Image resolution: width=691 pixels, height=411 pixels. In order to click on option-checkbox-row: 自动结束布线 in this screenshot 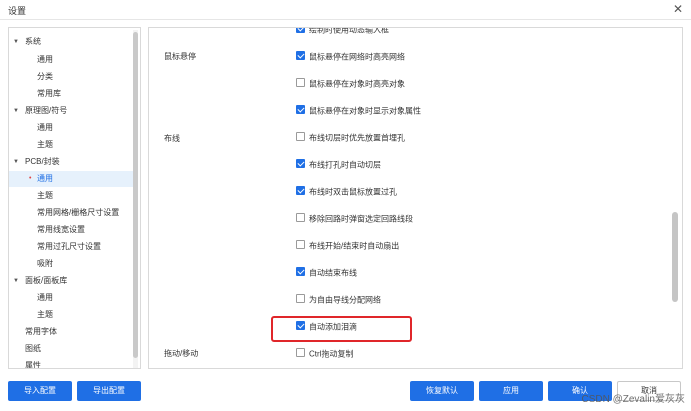, I will do `click(326, 273)`.